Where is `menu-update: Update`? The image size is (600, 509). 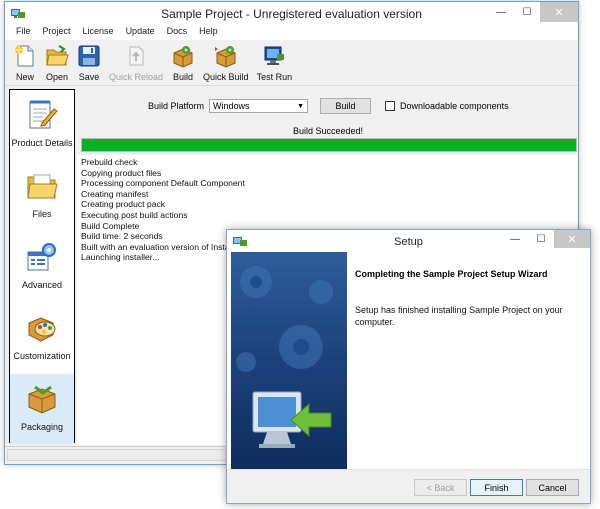
menu-update: Update is located at coordinates (140, 32).